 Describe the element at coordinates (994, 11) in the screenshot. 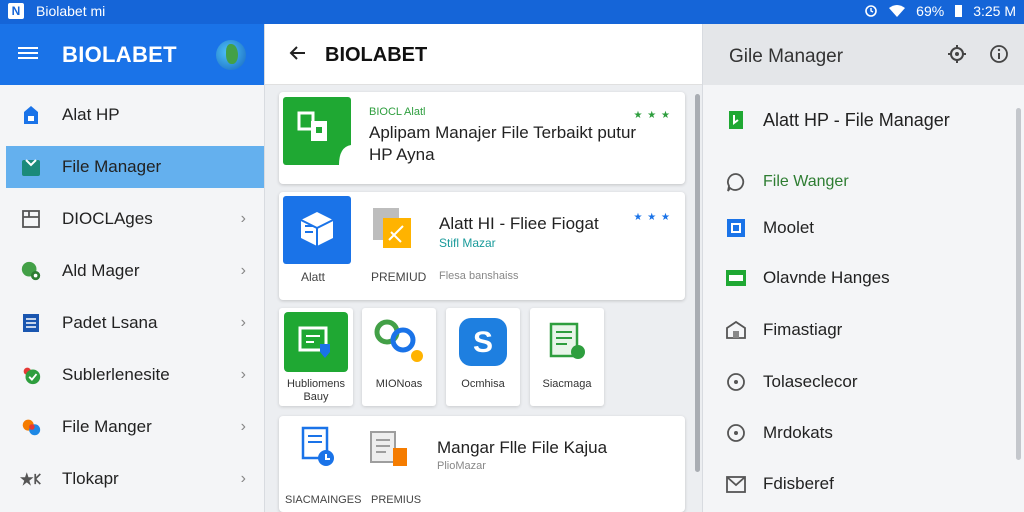

I see `clock: 3:25 M` at that location.